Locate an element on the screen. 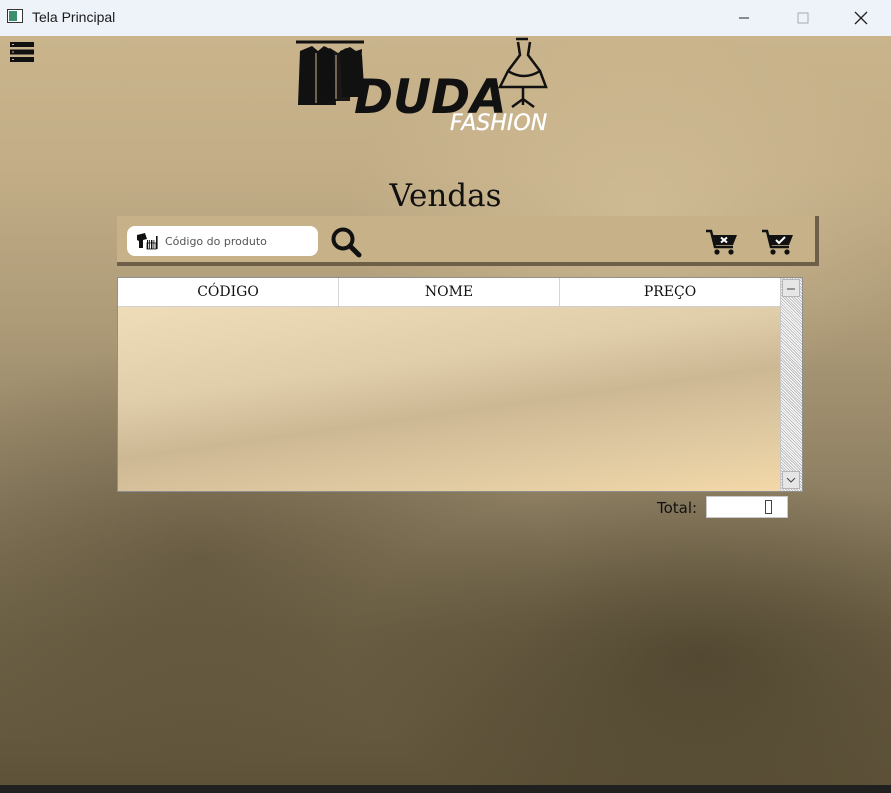  window-titlebar: Tela Principal is located at coordinates (445, 18).